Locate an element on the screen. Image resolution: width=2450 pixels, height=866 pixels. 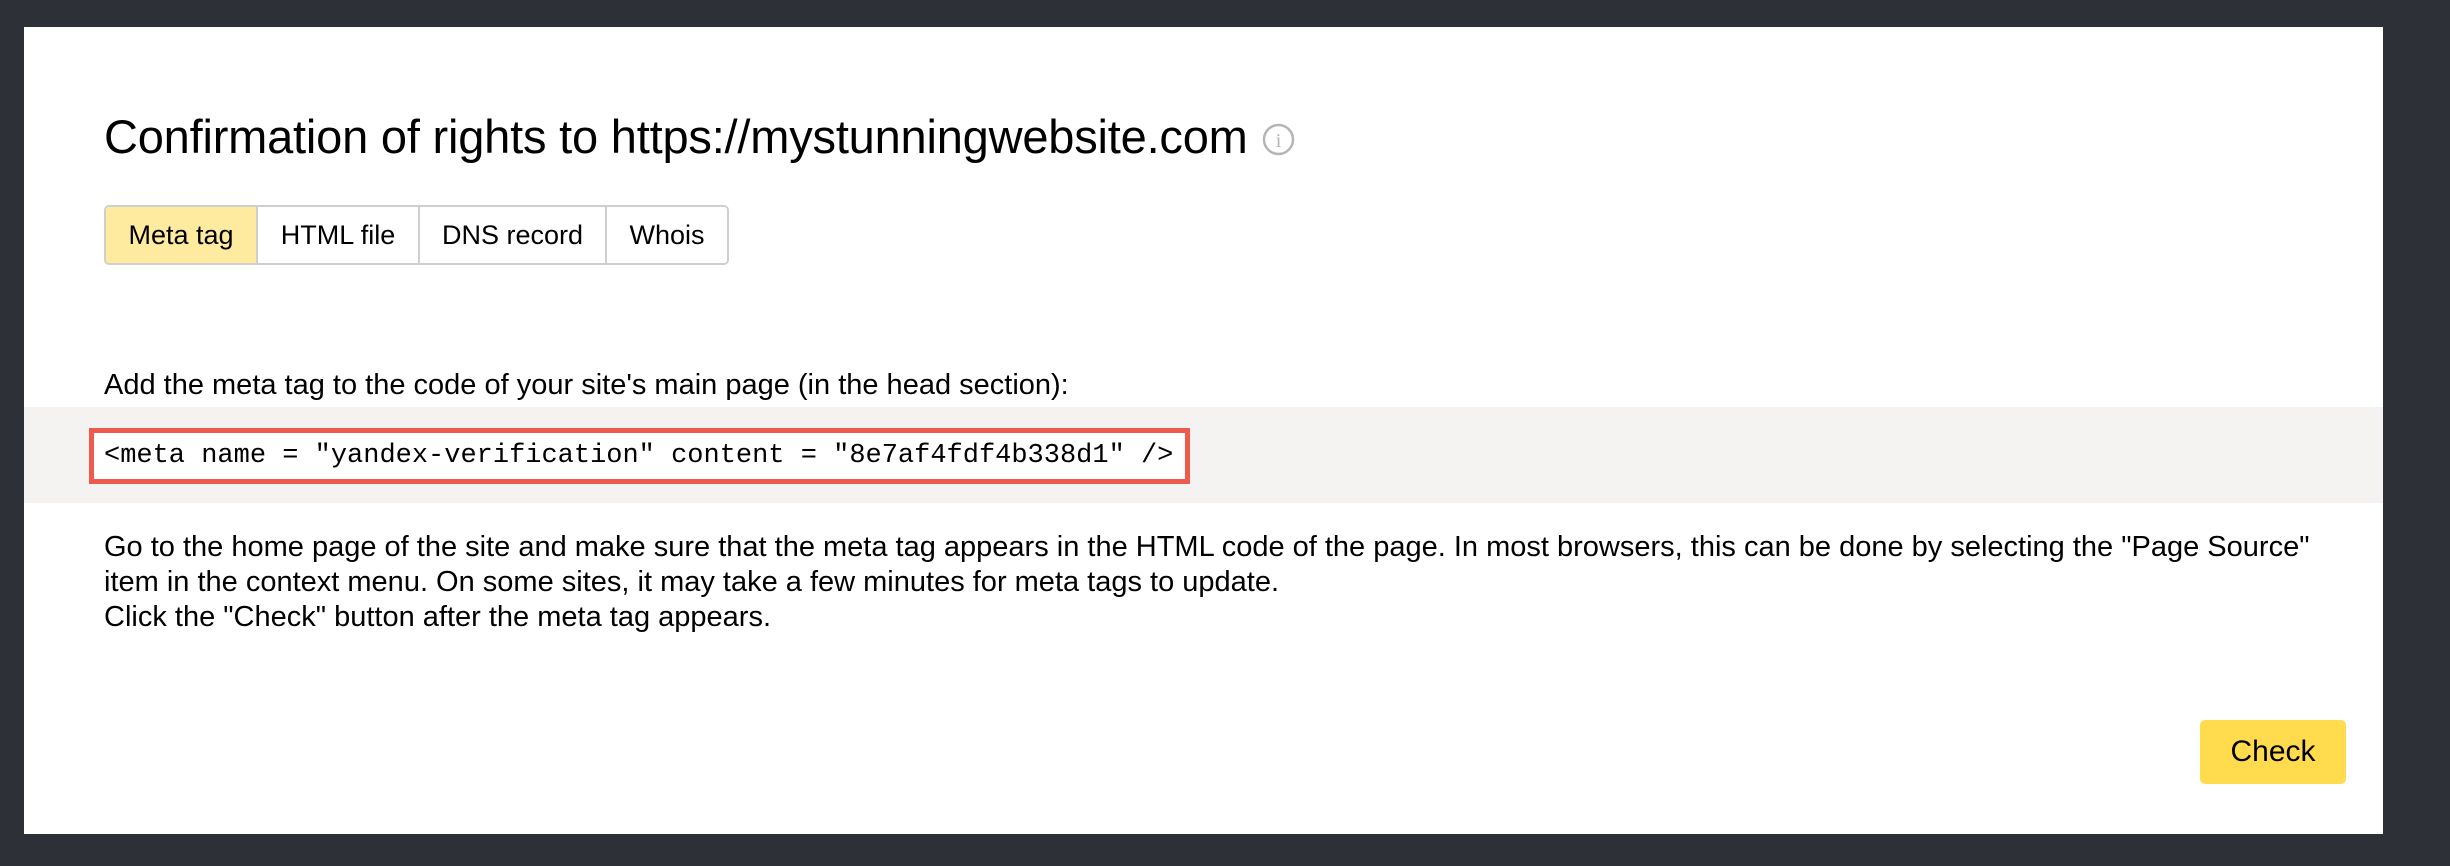
tab-whois: Whois is located at coordinates (667, 235).